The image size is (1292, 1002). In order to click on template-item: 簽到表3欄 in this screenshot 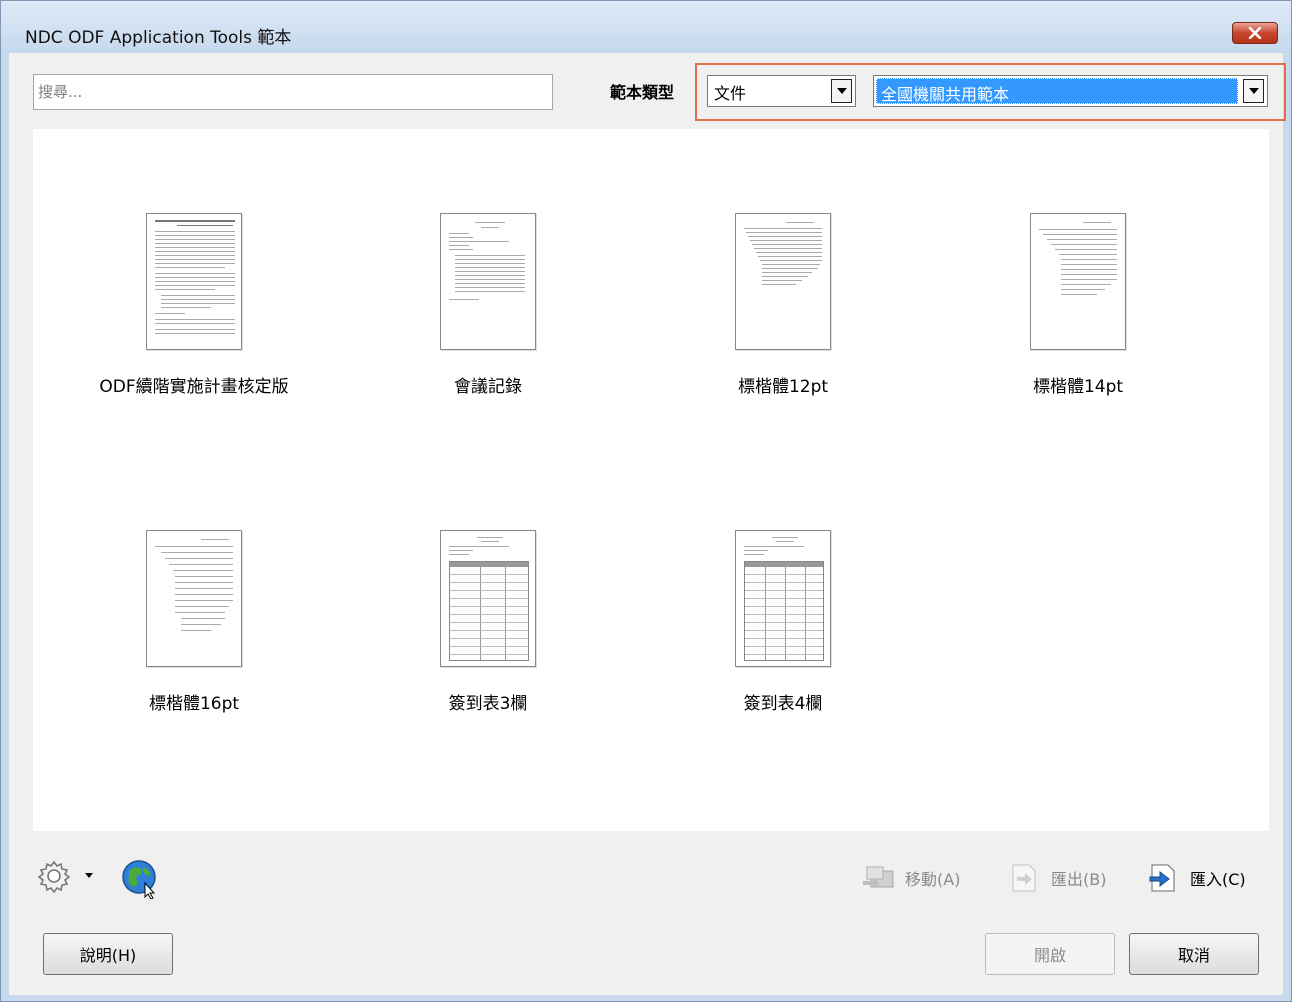, I will do `click(488, 623)`.